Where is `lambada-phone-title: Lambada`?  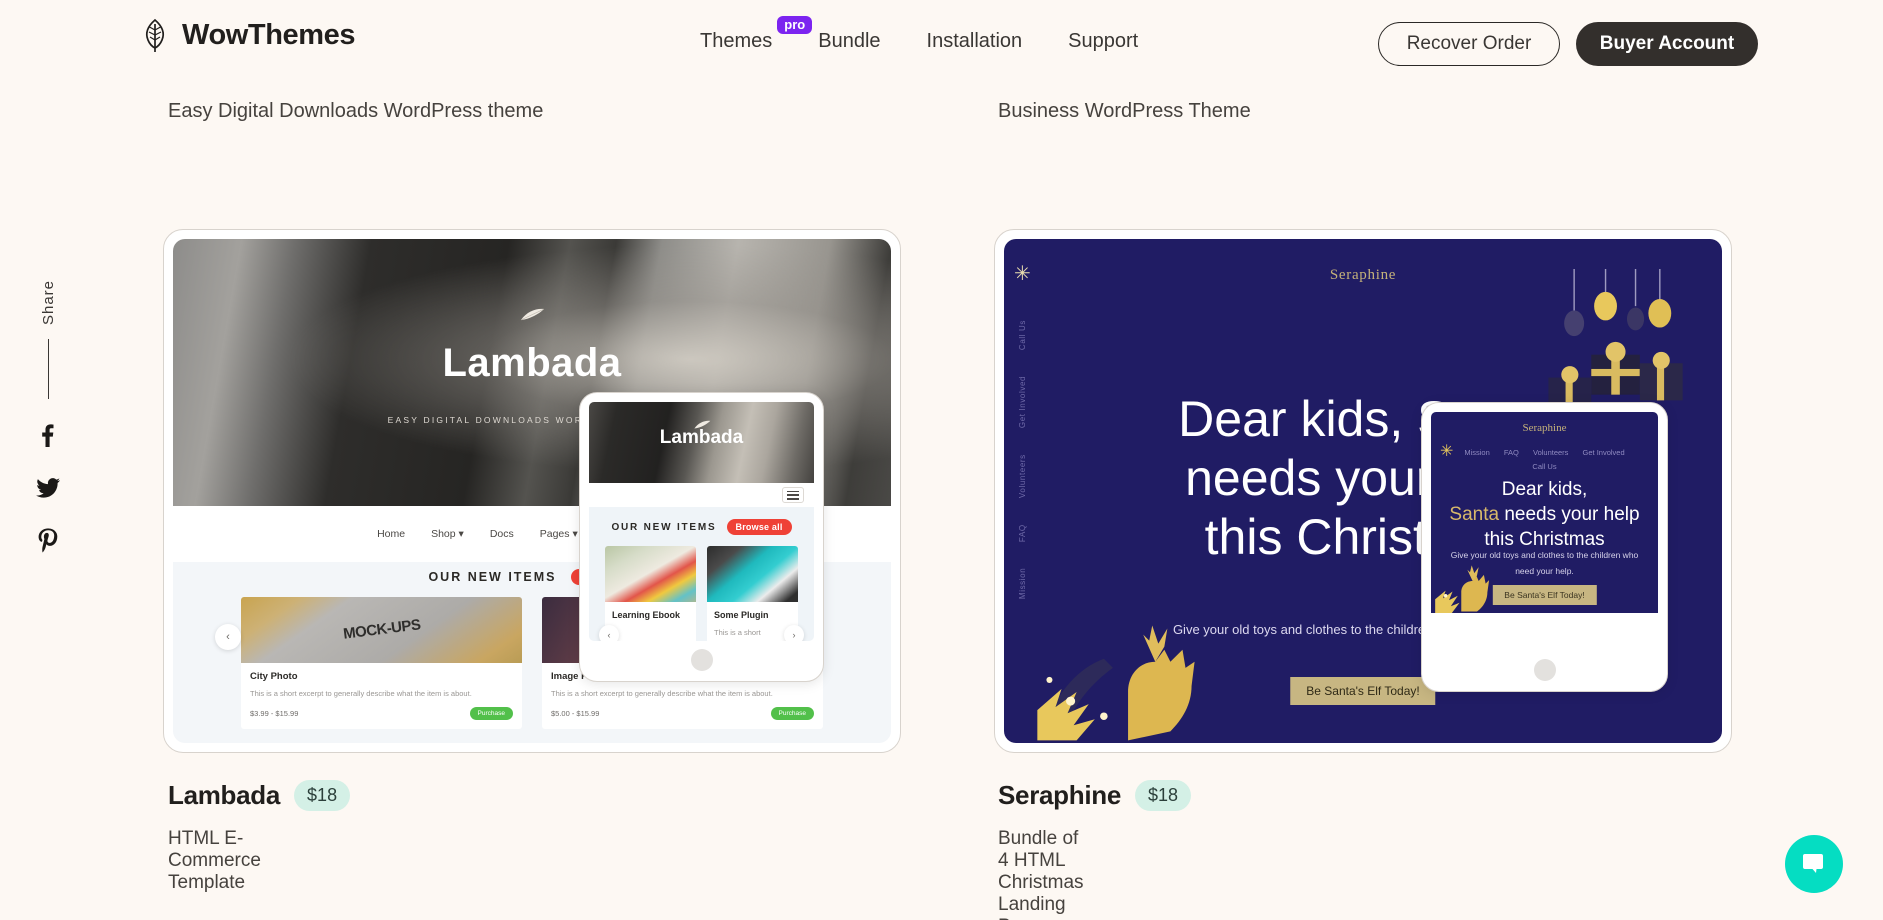 lambada-phone-title: Lambada is located at coordinates (701, 437).